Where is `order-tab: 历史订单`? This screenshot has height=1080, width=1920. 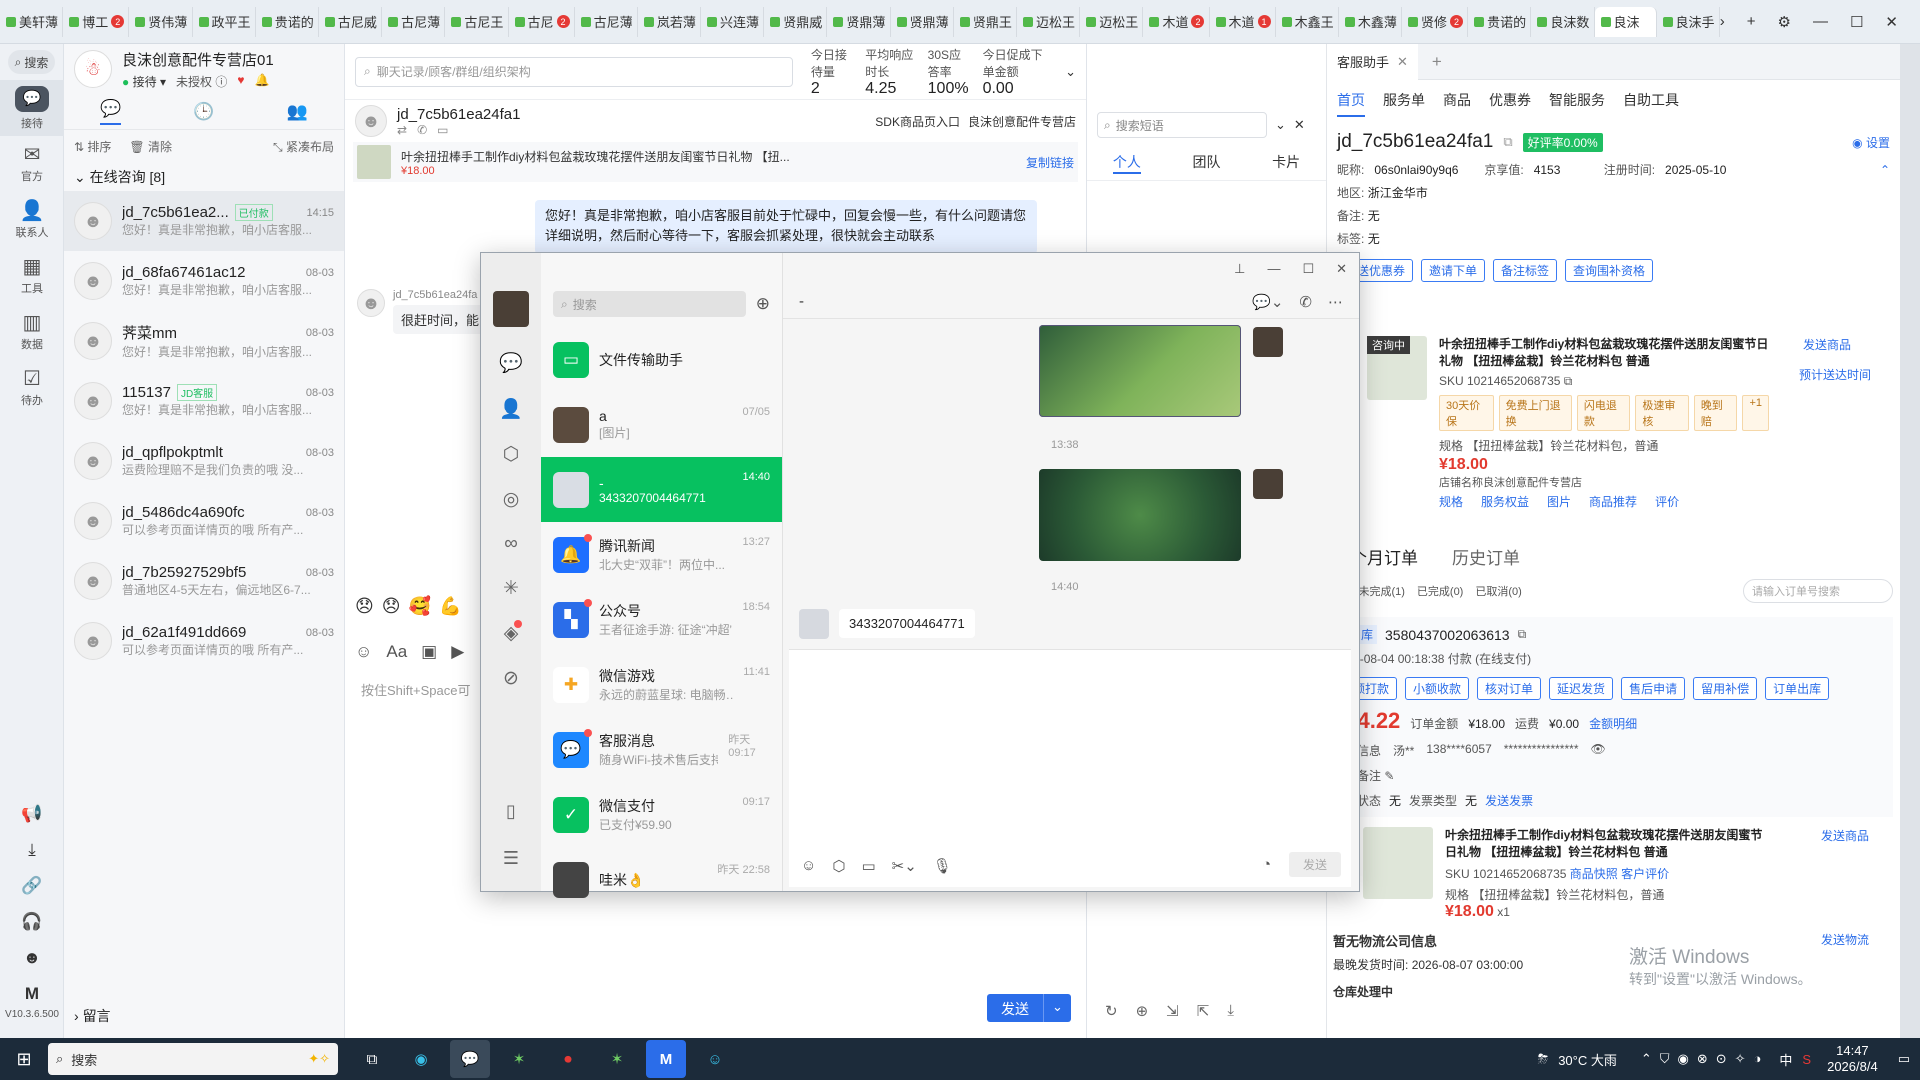
order-tab: 历史订单 is located at coordinates (1486, 556).